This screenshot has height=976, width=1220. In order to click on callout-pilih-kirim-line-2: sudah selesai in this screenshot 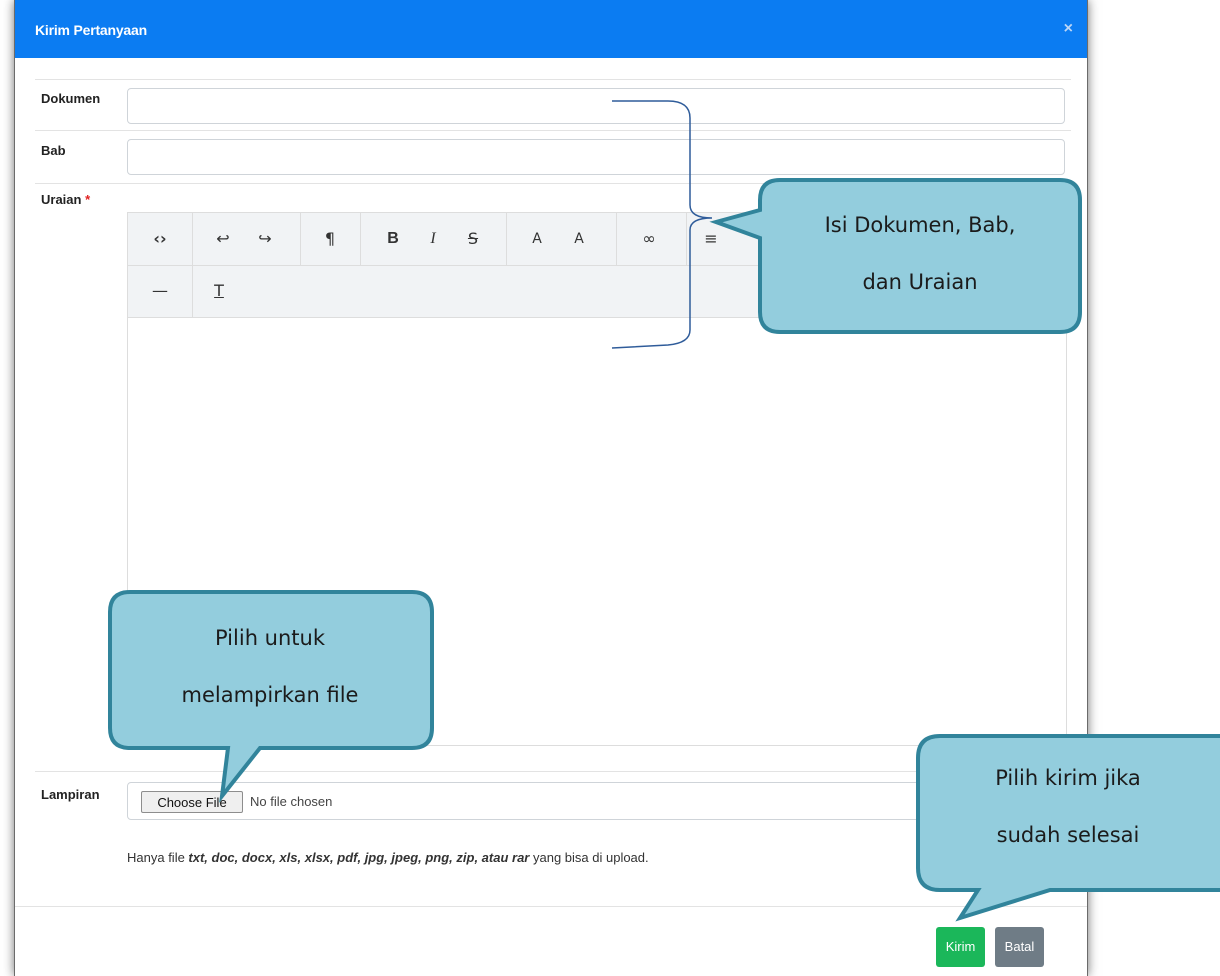, I will do `click(1068, 835)`.